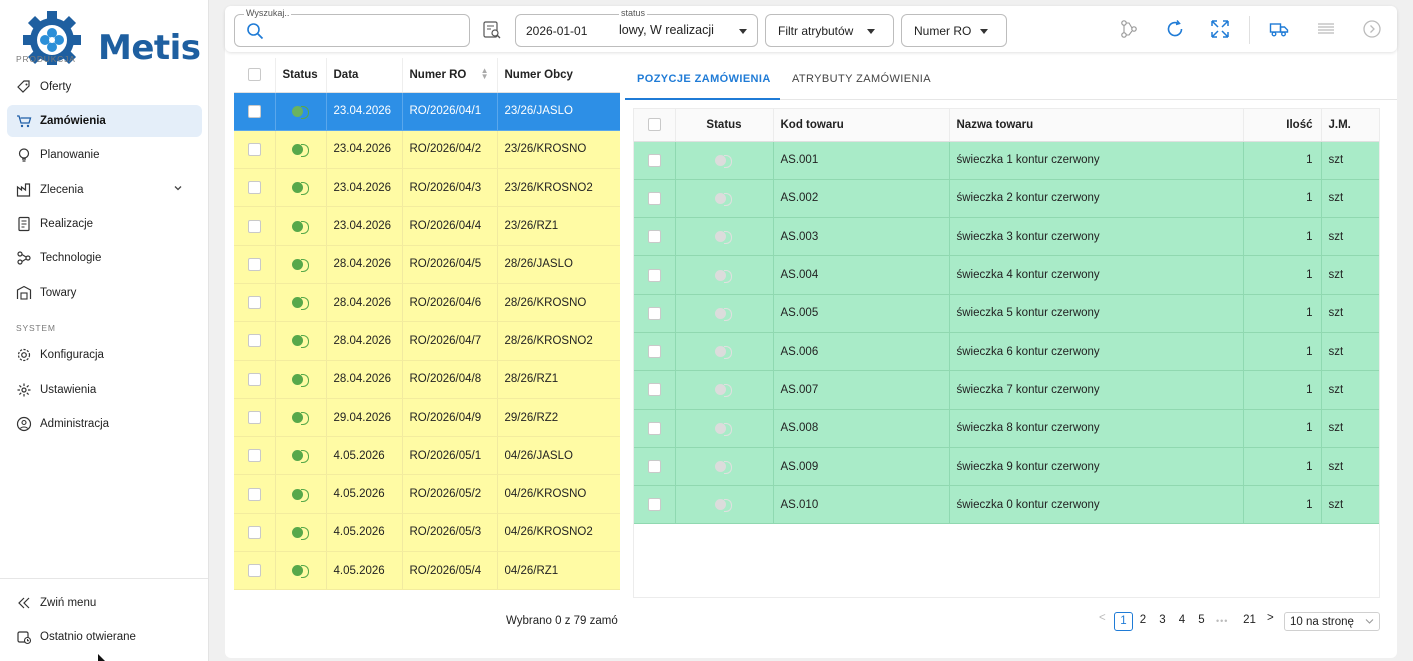 This screenshot has height=661, width=1413. I want to click on column-header-jm: J.M., so click(1350, 125).